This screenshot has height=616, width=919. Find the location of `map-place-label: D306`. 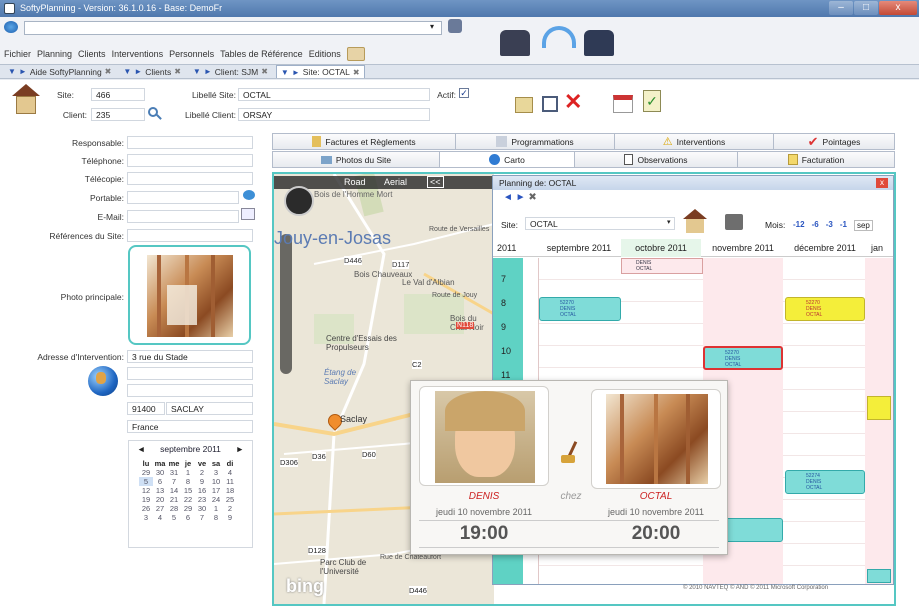

map-place-label: D306 is located at coordinates (289, 462).